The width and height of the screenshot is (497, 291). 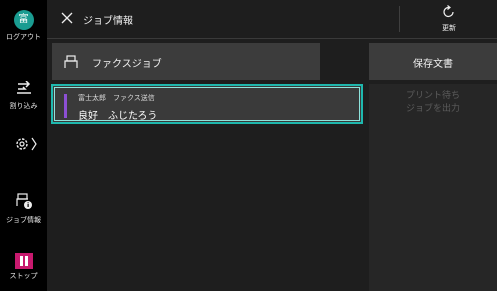 What do you see at coordinates (432, 96) in the screenshot?
I see `print-waiting-line1: プリント待ち` at bounding box center [432, 96].